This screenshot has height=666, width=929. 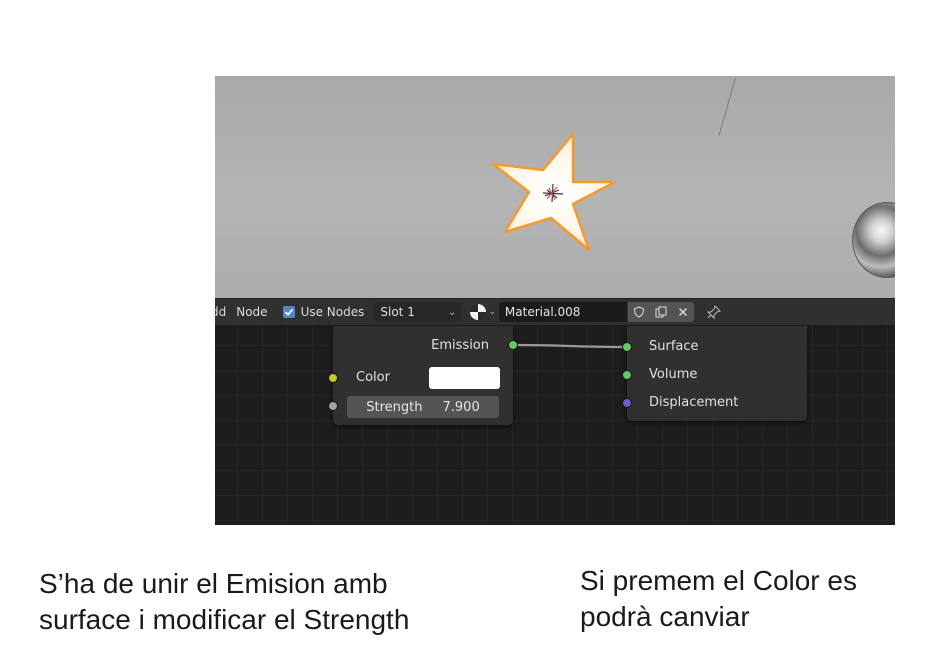 I want to click on volume-input-socket, so click(x=627, y=375).